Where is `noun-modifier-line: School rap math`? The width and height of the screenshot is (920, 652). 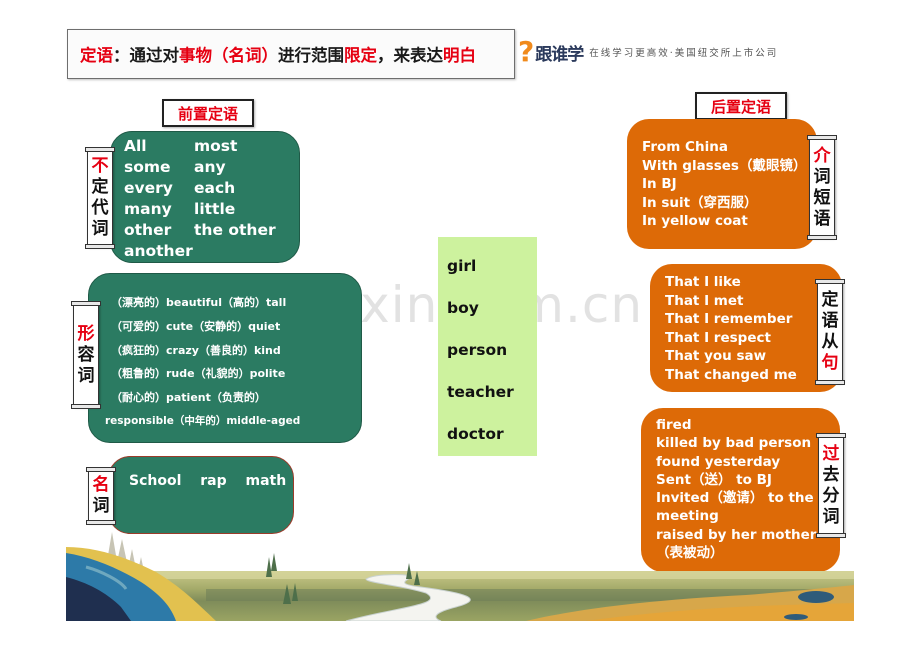 noun-modifier-line: School rap math is located at coordinates (208, 481).